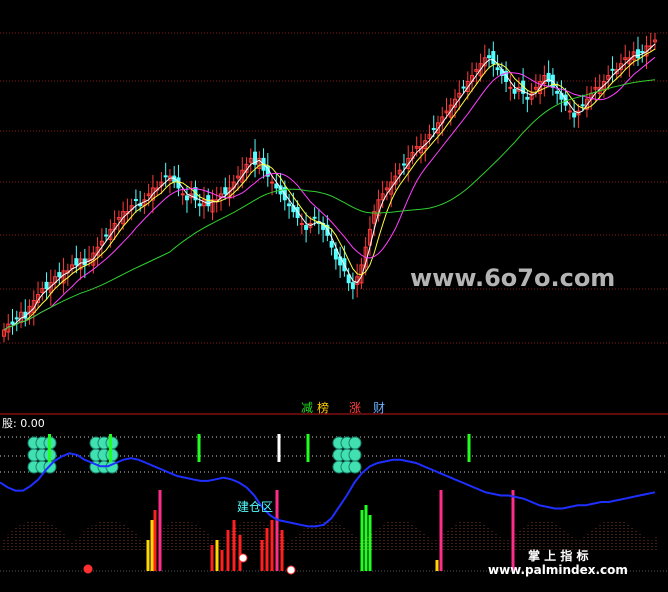 The height and width of the screenshot is (592, 668). What do you see at coordinates (512, 278) in the screenshot?
I see `watermark-top: www.6o7o.com` at bounding box center [512, 278].